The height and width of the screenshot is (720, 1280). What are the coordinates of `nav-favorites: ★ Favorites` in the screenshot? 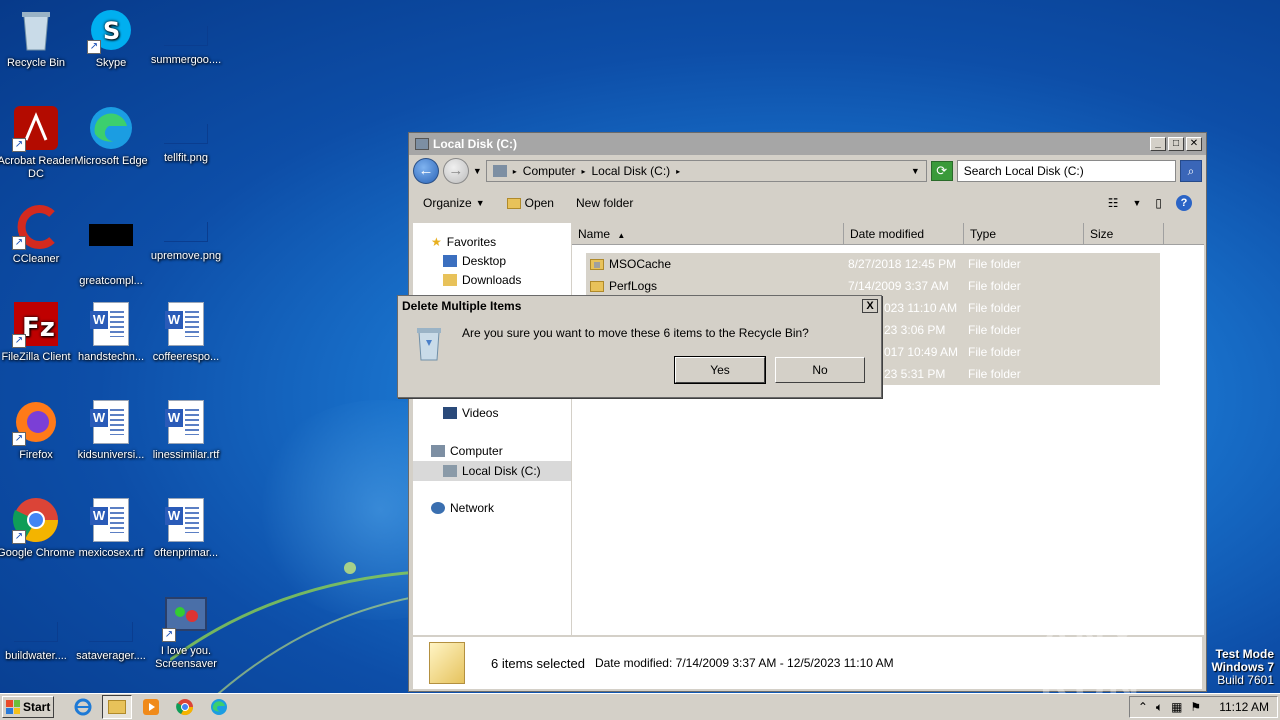 It's located at (463, 242).